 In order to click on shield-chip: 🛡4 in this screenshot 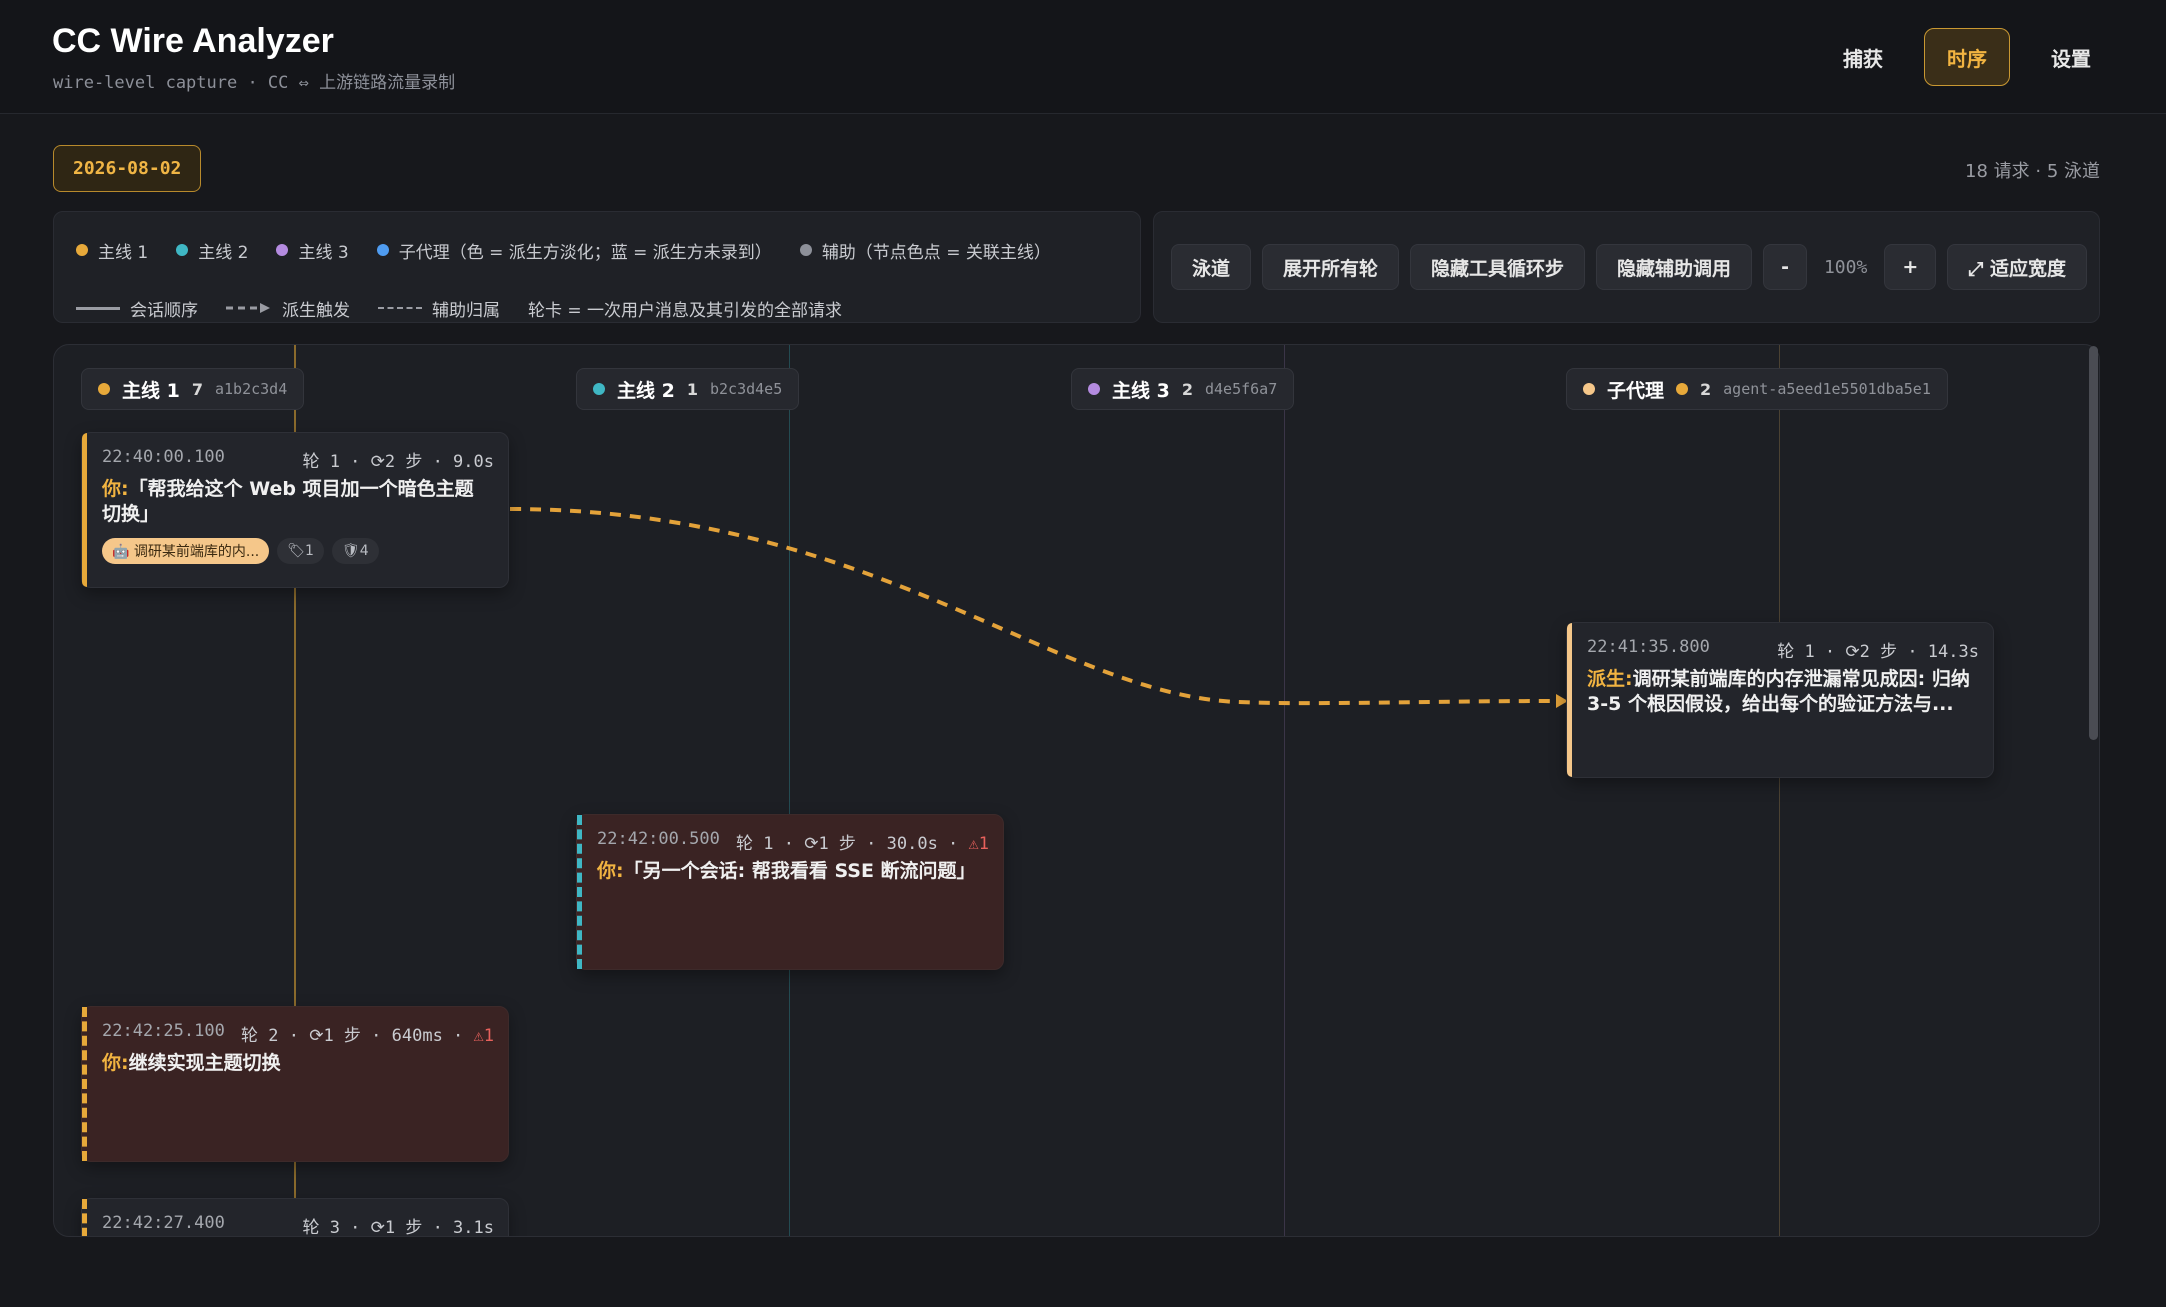, I will do `click(355, 551)`.